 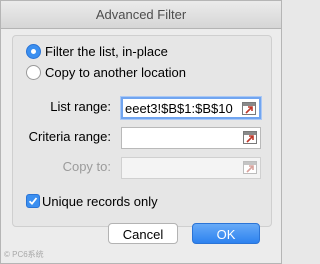 I want to click on filter-in-place-label: Filter the list, in-place, so click(x=106, y=51).